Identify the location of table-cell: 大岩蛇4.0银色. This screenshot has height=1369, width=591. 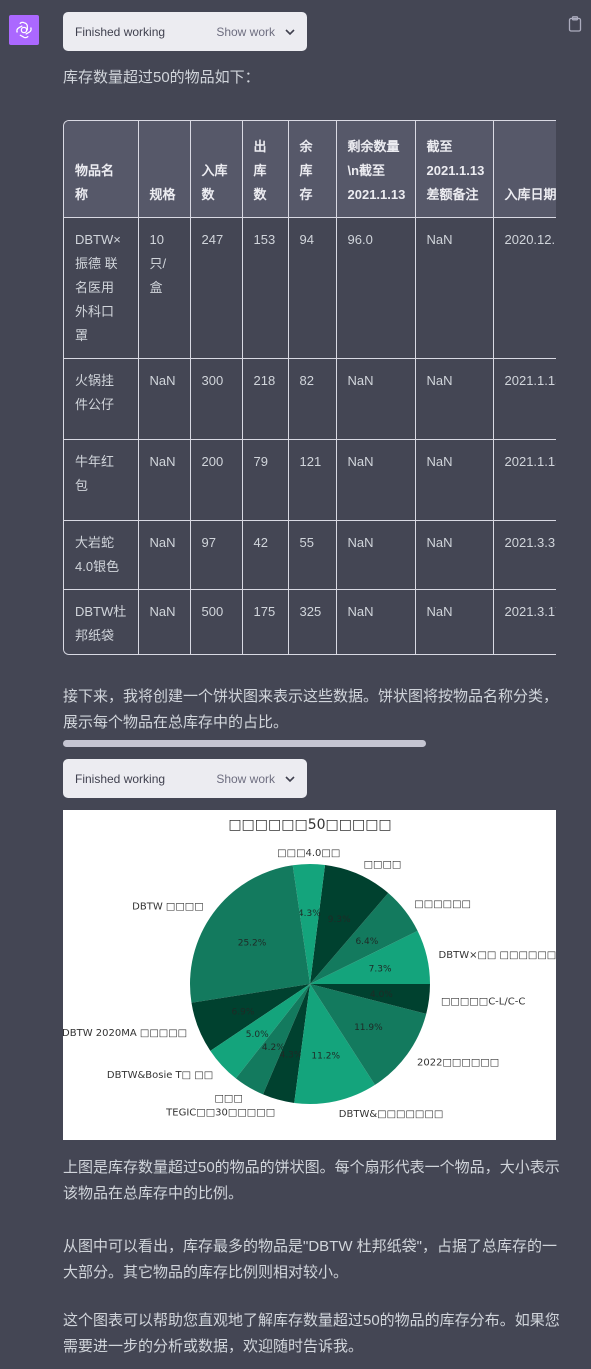
(101, 555).